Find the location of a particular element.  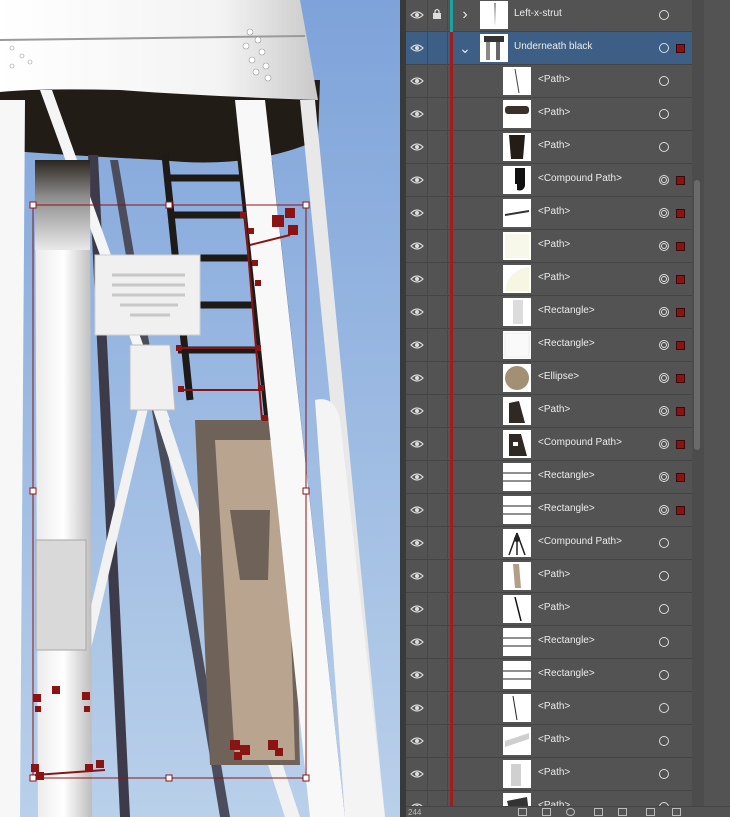

make-clipping-mask-icon is located at coordinates (598, 812).